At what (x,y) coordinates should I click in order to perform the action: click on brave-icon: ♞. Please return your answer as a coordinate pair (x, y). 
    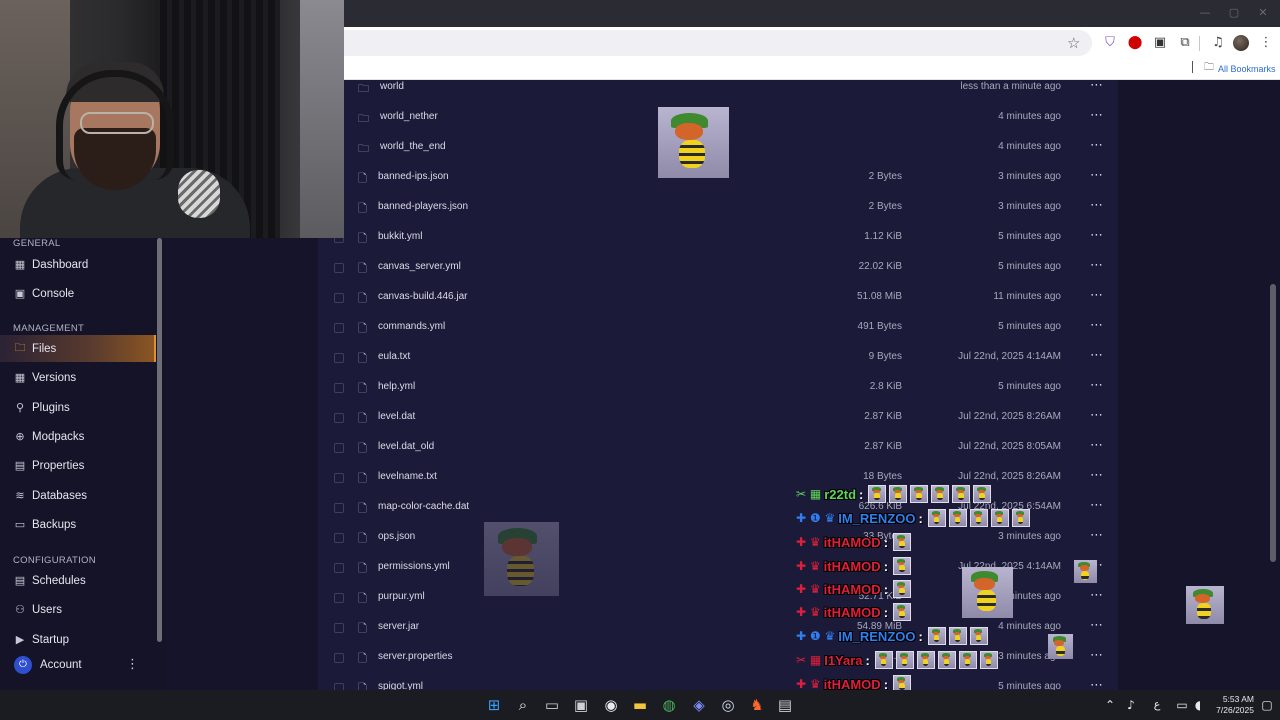
    Looking at the image, I should click on (757, 705).